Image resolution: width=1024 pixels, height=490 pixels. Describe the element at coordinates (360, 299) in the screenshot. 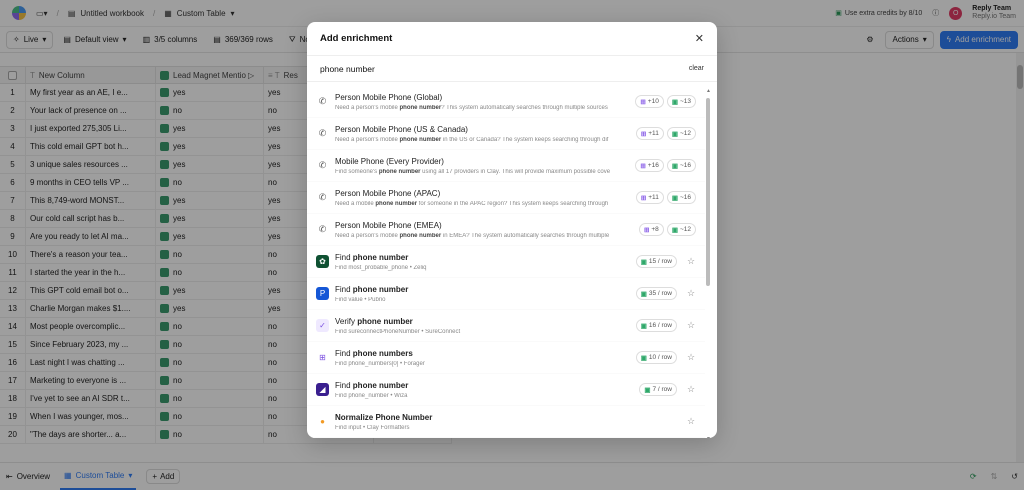

I see `option-description: Find value • Pubrio` at that location.